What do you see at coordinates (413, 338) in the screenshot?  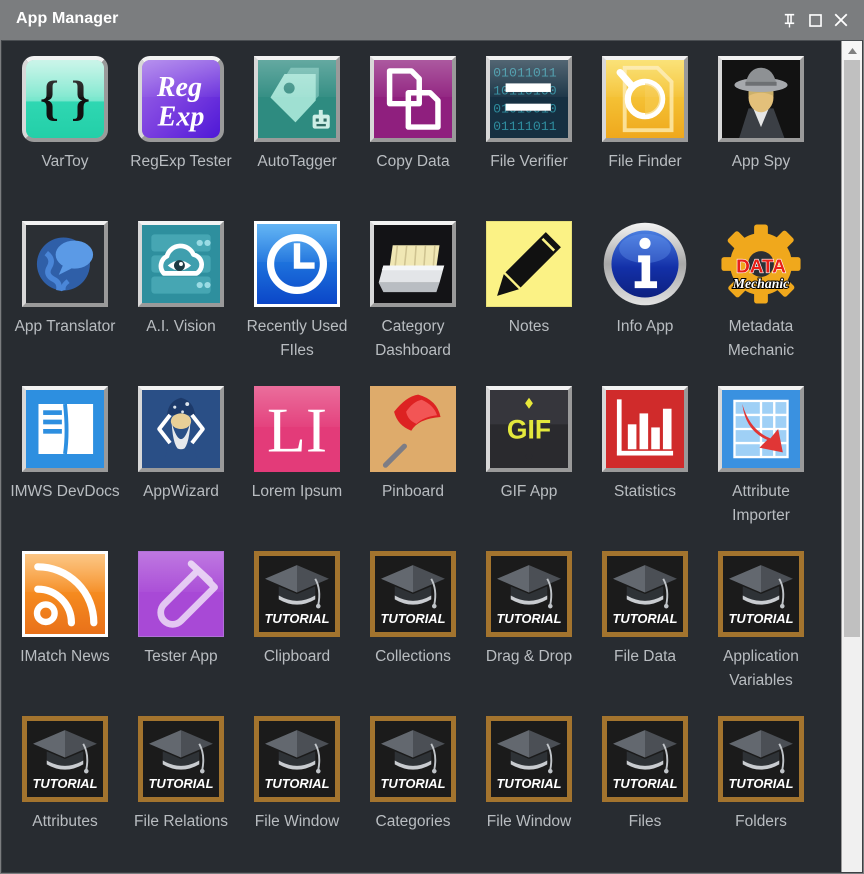 I see `app-tile-label: Category Dashboard` at bounding box center [413, 338].